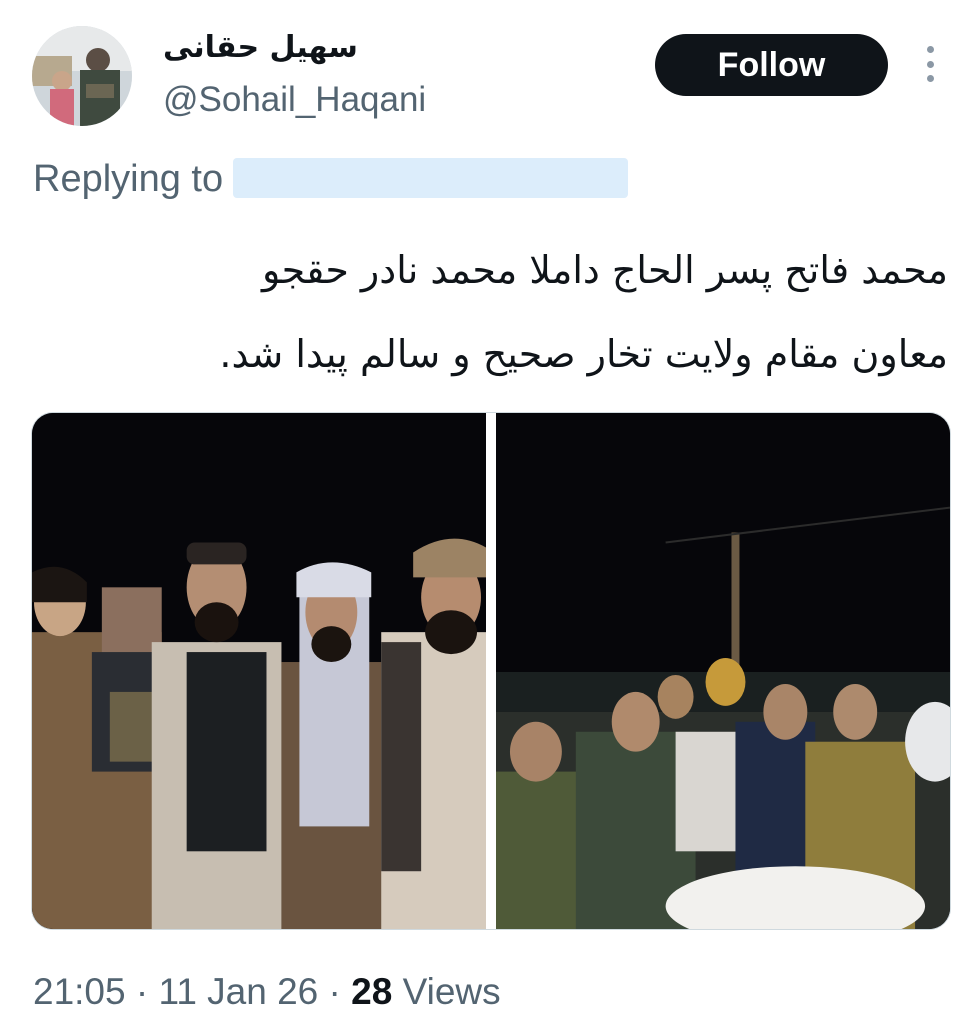 Image resolution: width=980 pixels, height=1024 pixels. Describe the element at coordinates (604, 270) in the screenshot. I see `tweet-text-line: محمد فاتح پسر الحاج داملا محمد نادر حقجو` at that location.